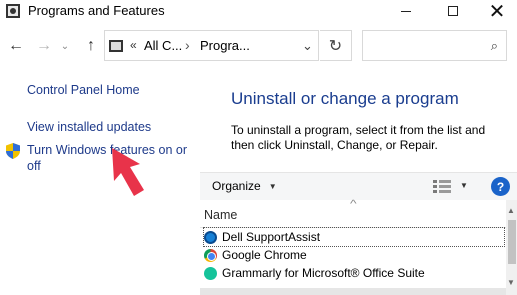 This screenshot has height=295, width=517. Describe the element at coordinates (44, 46) in the screenshot. I see `forward-button: →` at that location.